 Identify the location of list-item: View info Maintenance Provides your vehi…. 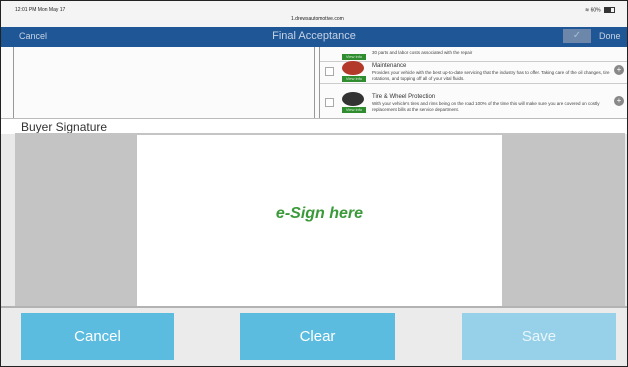
(473, 72).